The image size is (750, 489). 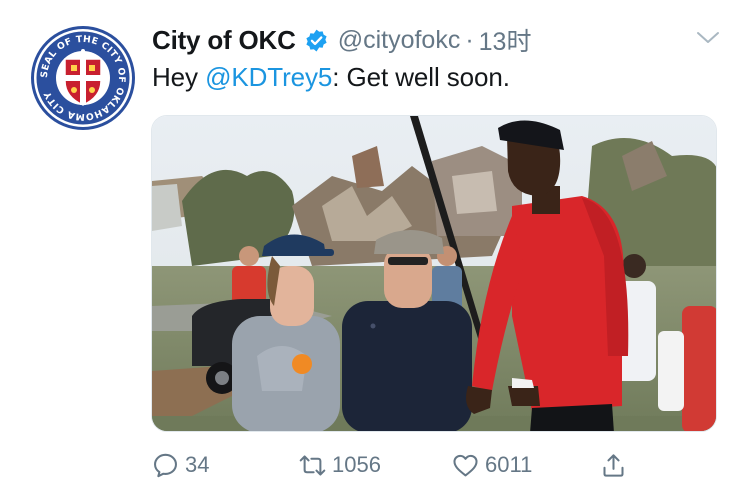 I want to click on mention-link: @KDTrey5, so click(x=268, y=77).